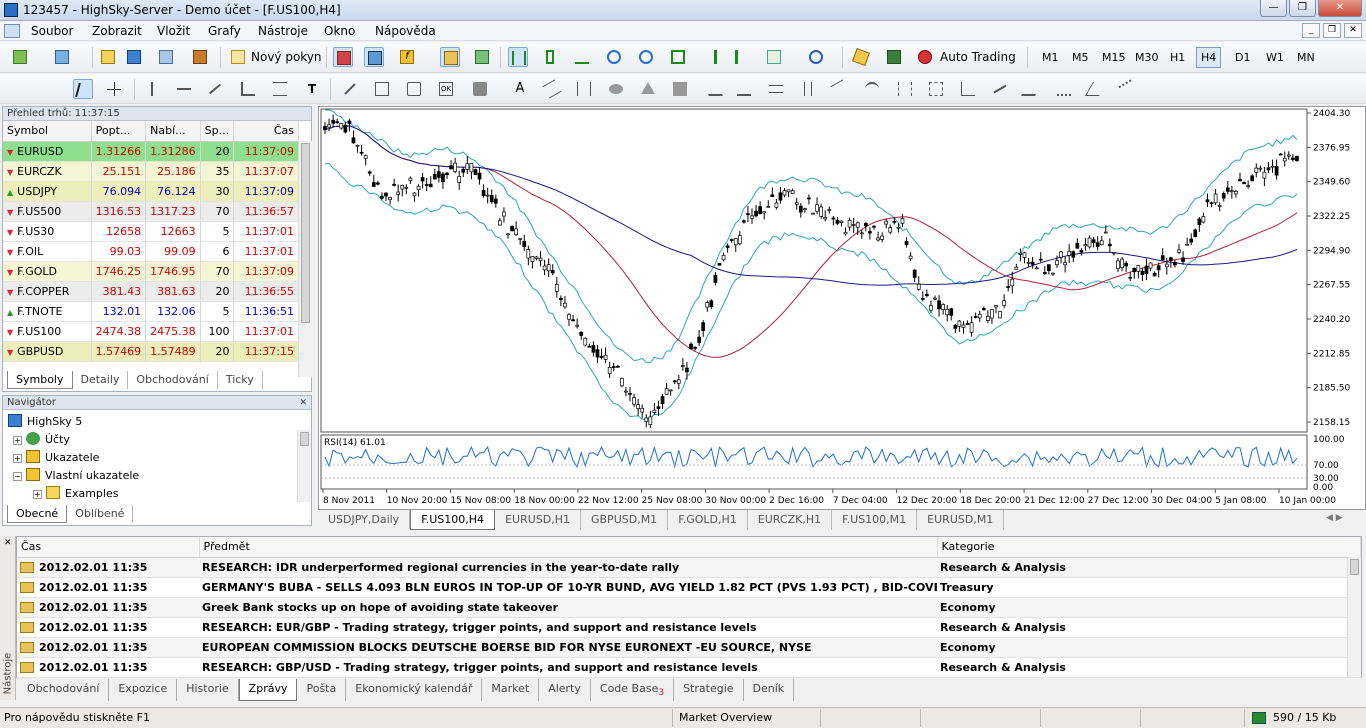 This screenshot has height=728, width=1366. I want to click on zigzag-icon, so click(1064, 89).